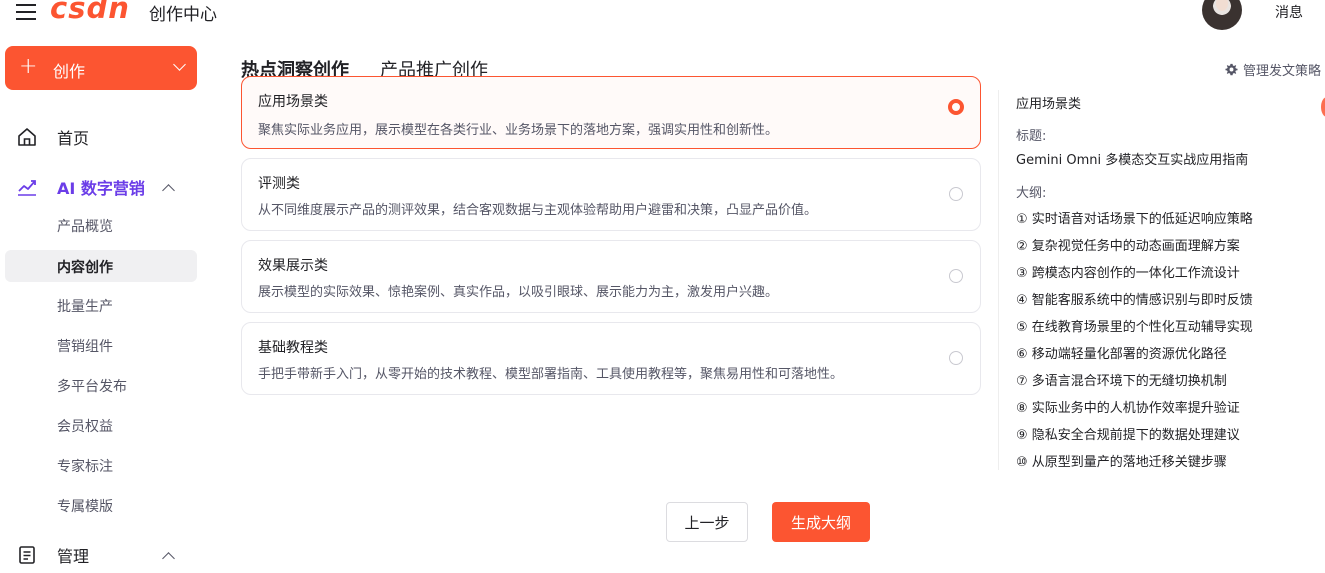 This screenshot has width=1325, height=573. What do you see at coordinates (1128, 273) in the screenshot?
I see `outline-item: ③ 跨模态内容创作的一体化工作流设计` at bounding box center [1128, 273].